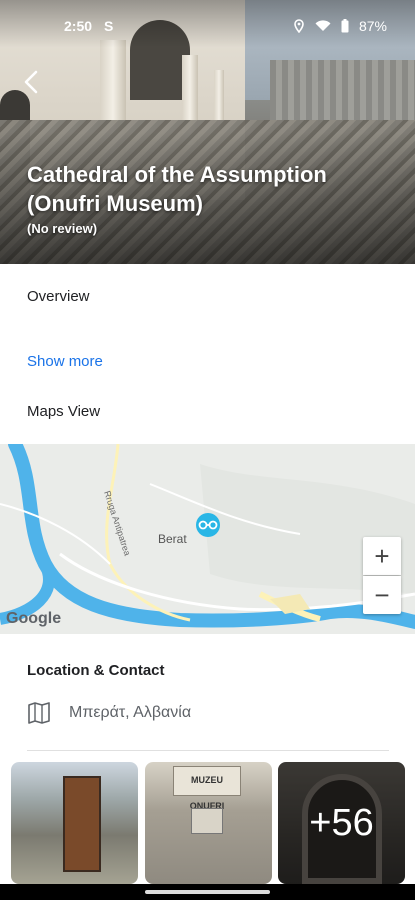  I want to click on status-time: 2:50, so click(78, 26).